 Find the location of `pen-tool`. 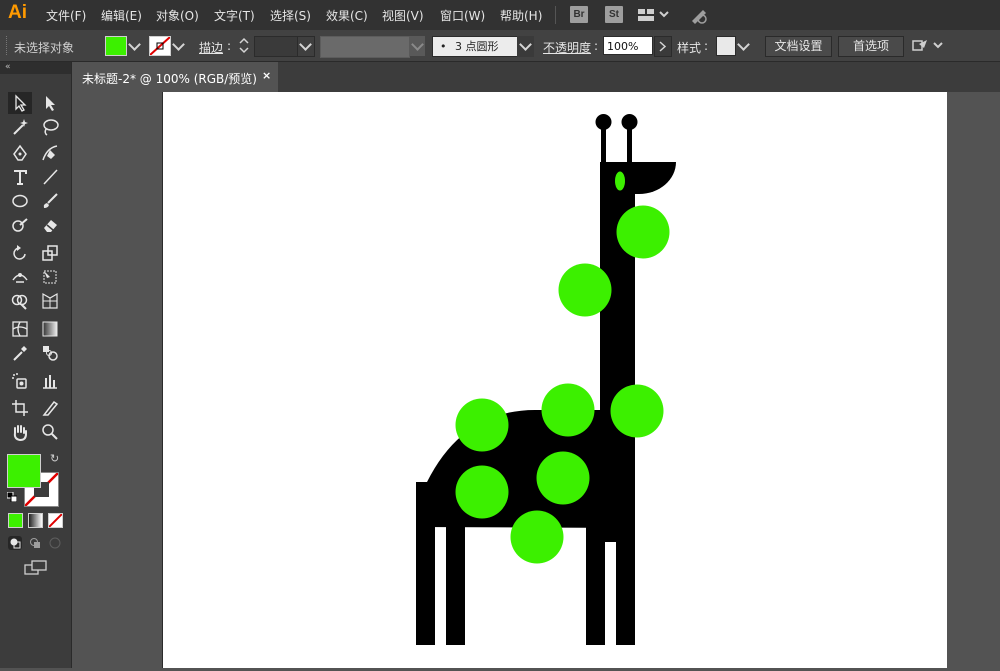

pen-tool is located at coordinates (20, 153).